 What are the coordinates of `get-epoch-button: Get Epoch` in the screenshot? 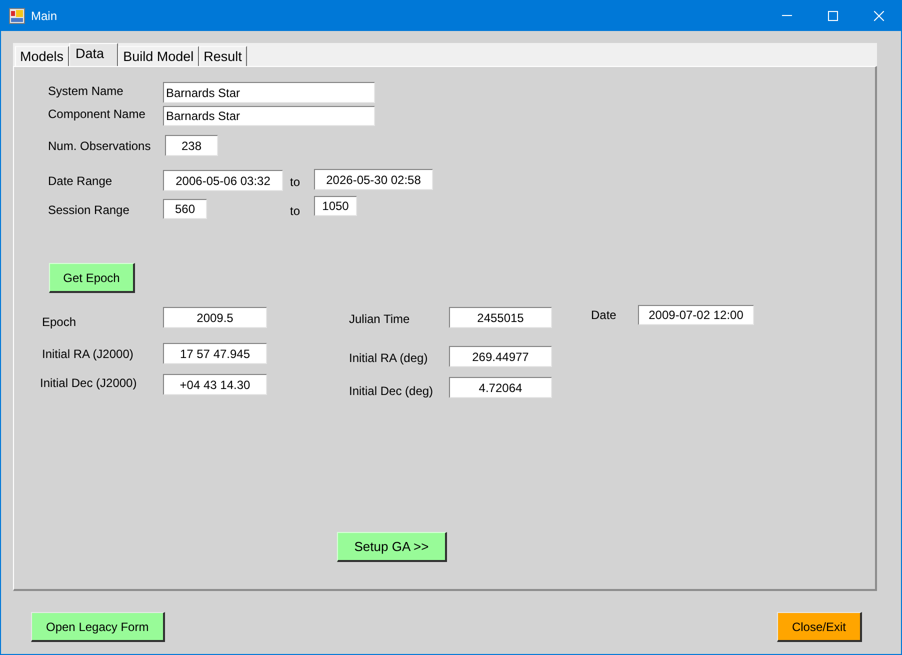 It's located at (92, 278).